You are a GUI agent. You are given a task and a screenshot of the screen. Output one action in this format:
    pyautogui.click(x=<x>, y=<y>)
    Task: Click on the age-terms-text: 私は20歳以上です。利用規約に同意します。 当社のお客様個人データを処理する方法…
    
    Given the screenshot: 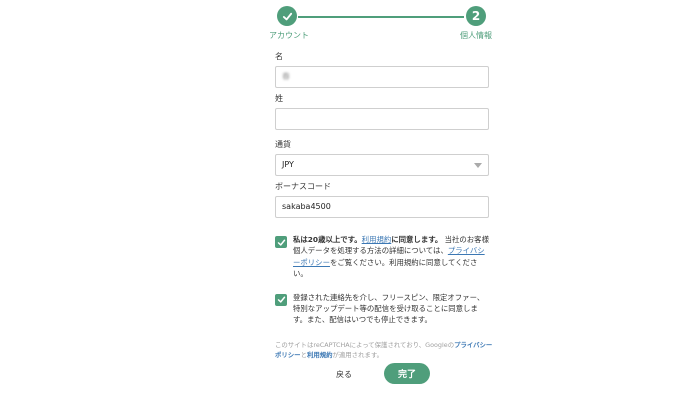 What is the action you would take?
    pyautogui.click(x=391, y=257)
    